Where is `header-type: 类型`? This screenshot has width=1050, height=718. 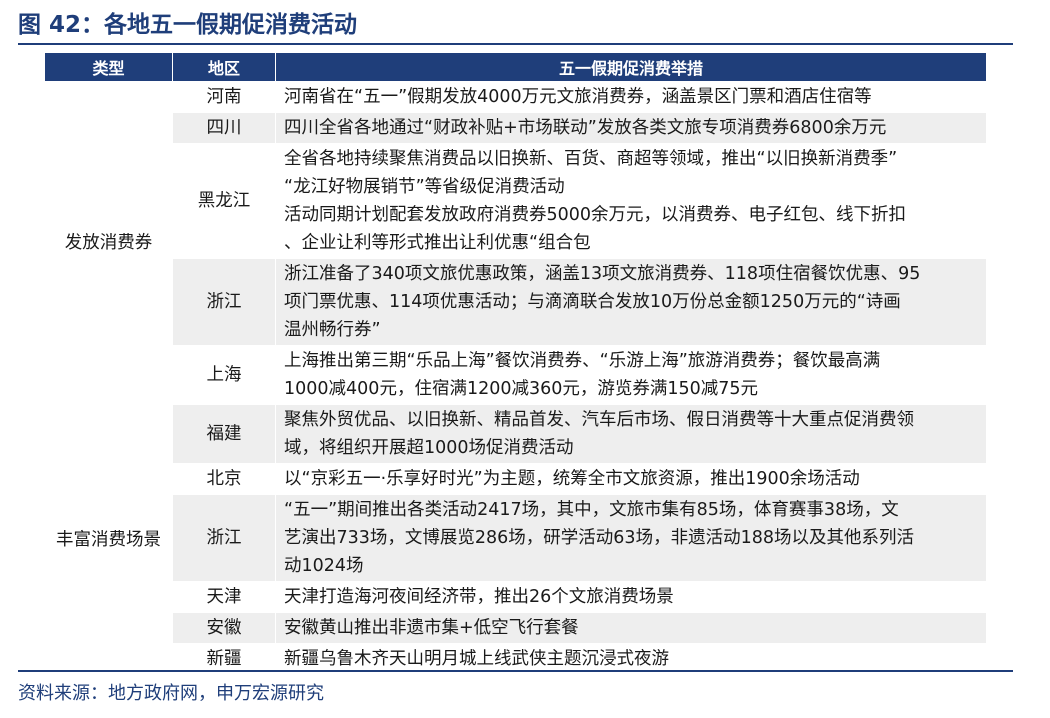
header-type: 类型 is located at coordinates (108, 67).